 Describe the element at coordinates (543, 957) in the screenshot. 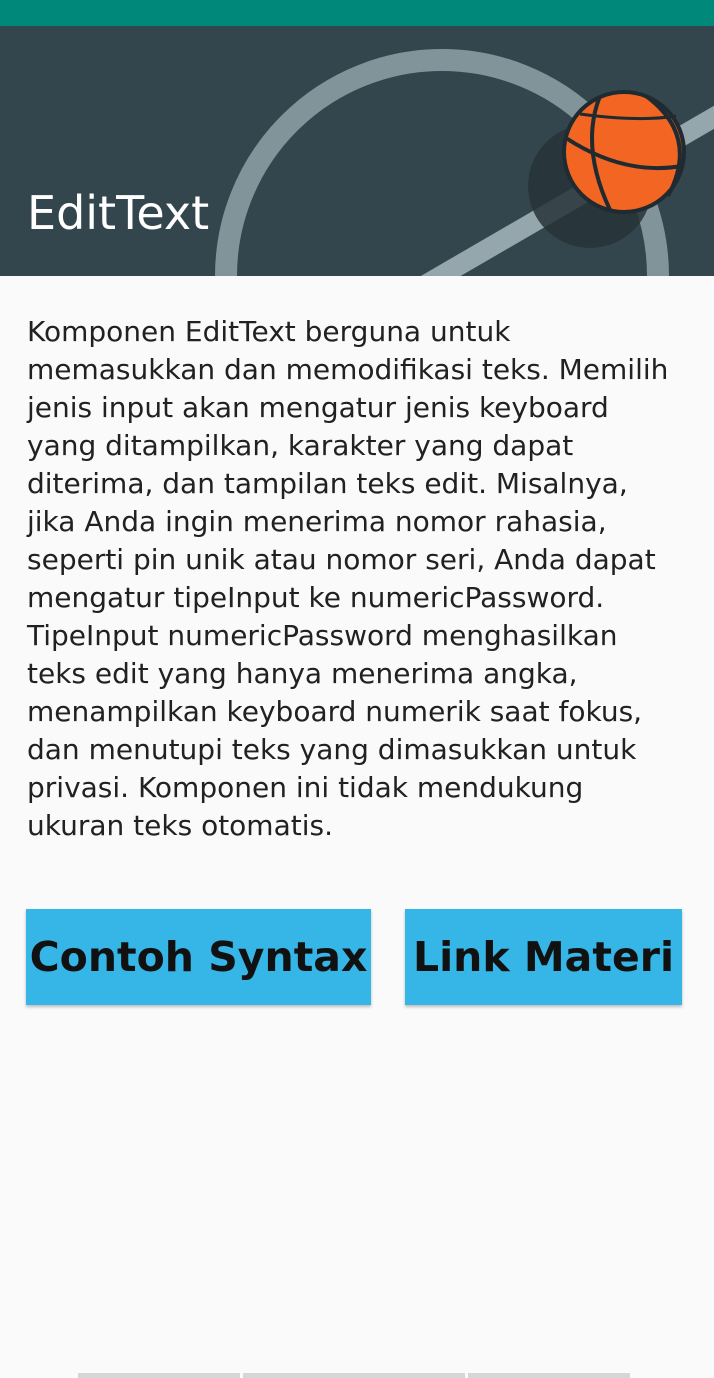

I see `link-materi-button: Link Materi` at that location.